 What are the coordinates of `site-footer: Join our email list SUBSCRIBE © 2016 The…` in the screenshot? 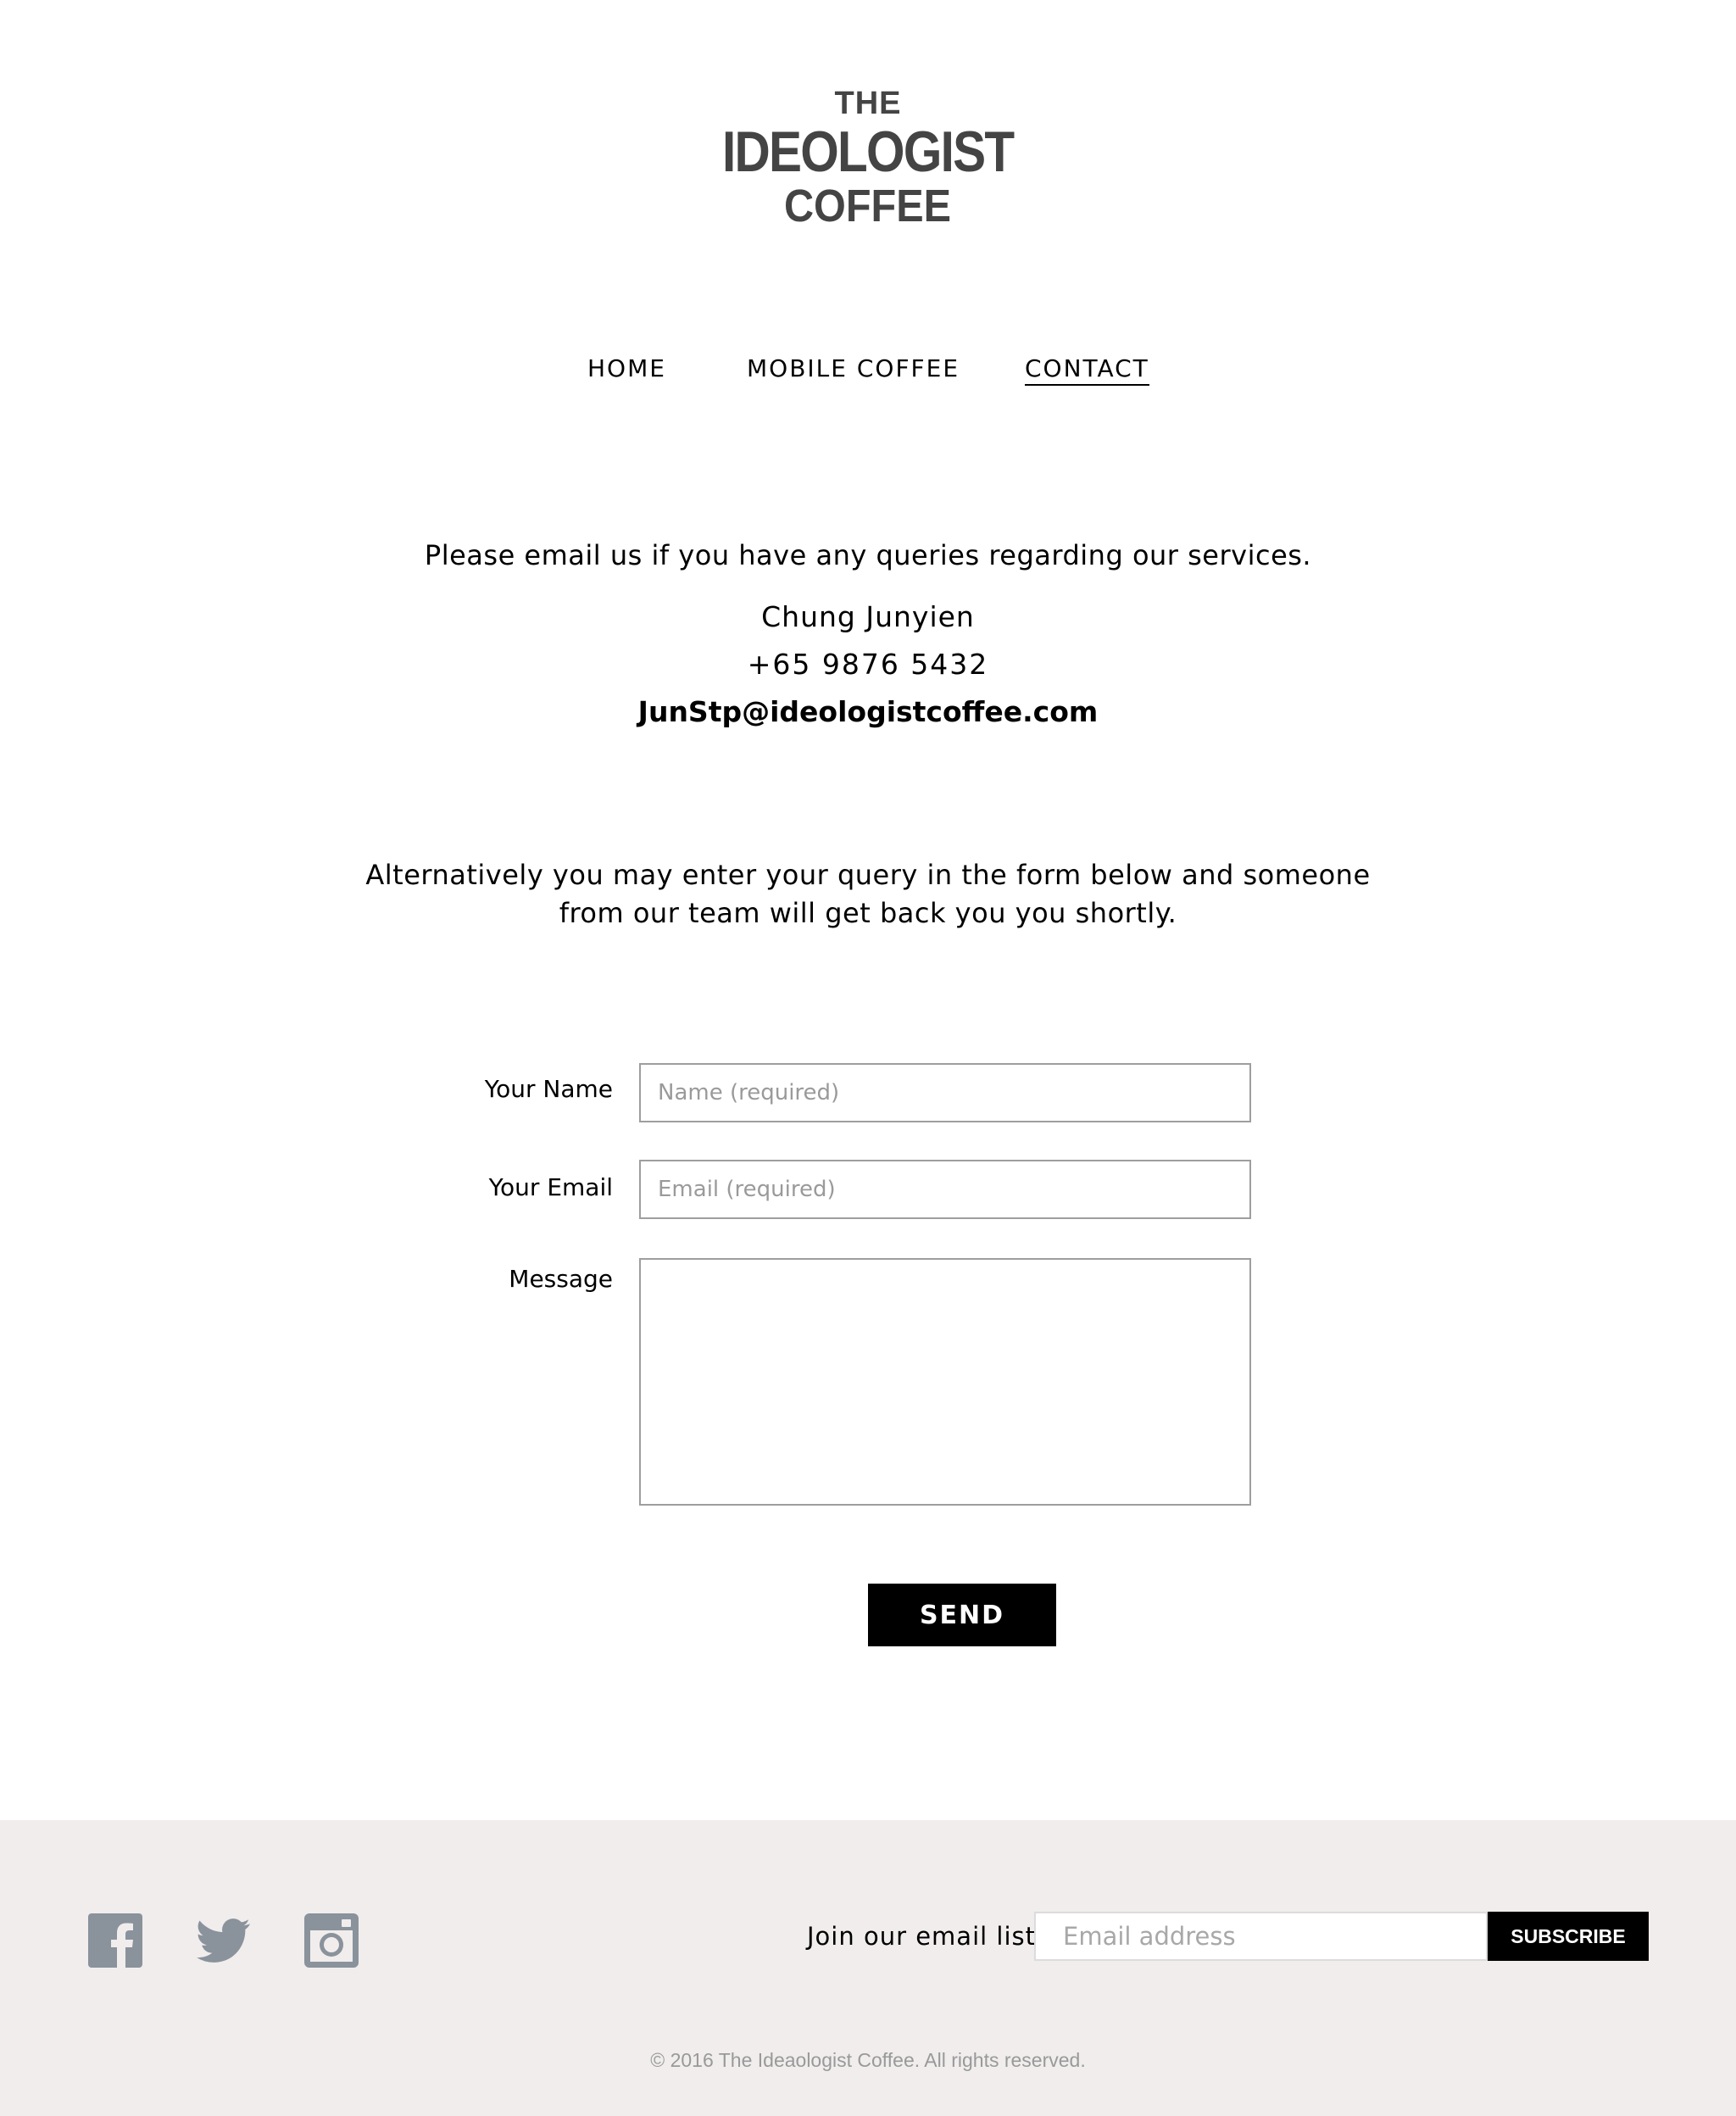 It's located at (868, 1968).